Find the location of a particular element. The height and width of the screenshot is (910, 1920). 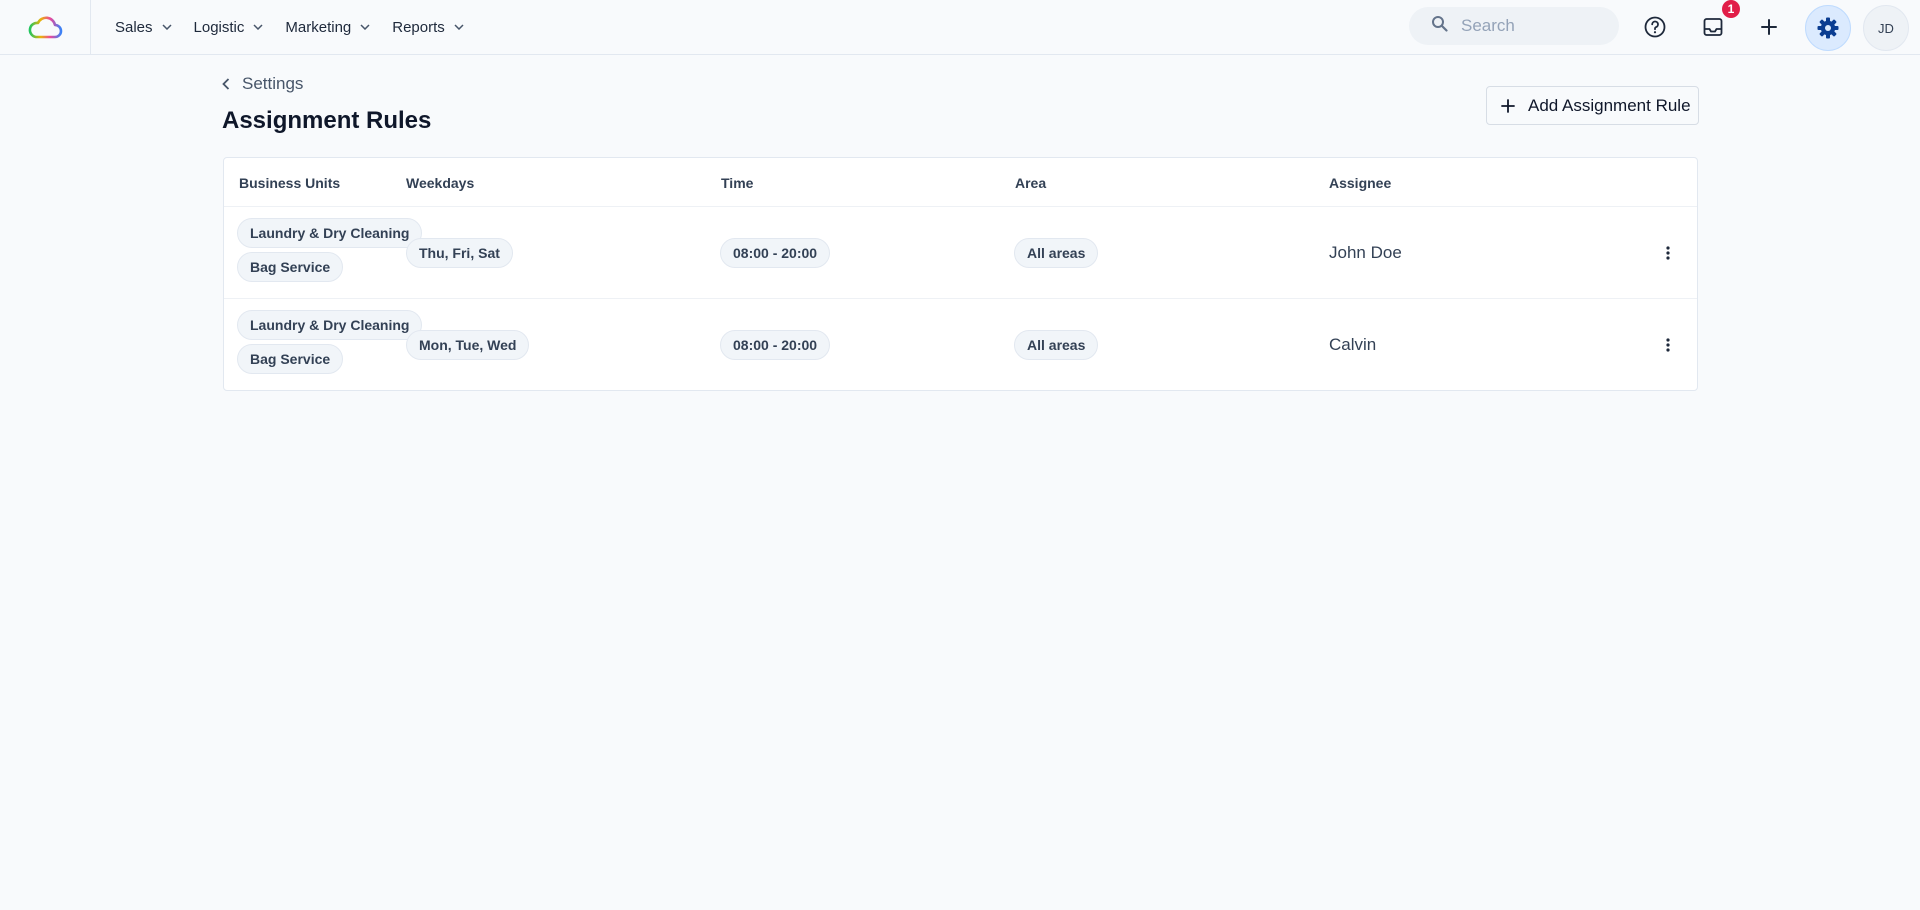

assignee-name: Calvin is located at coordinates (1353, 344).